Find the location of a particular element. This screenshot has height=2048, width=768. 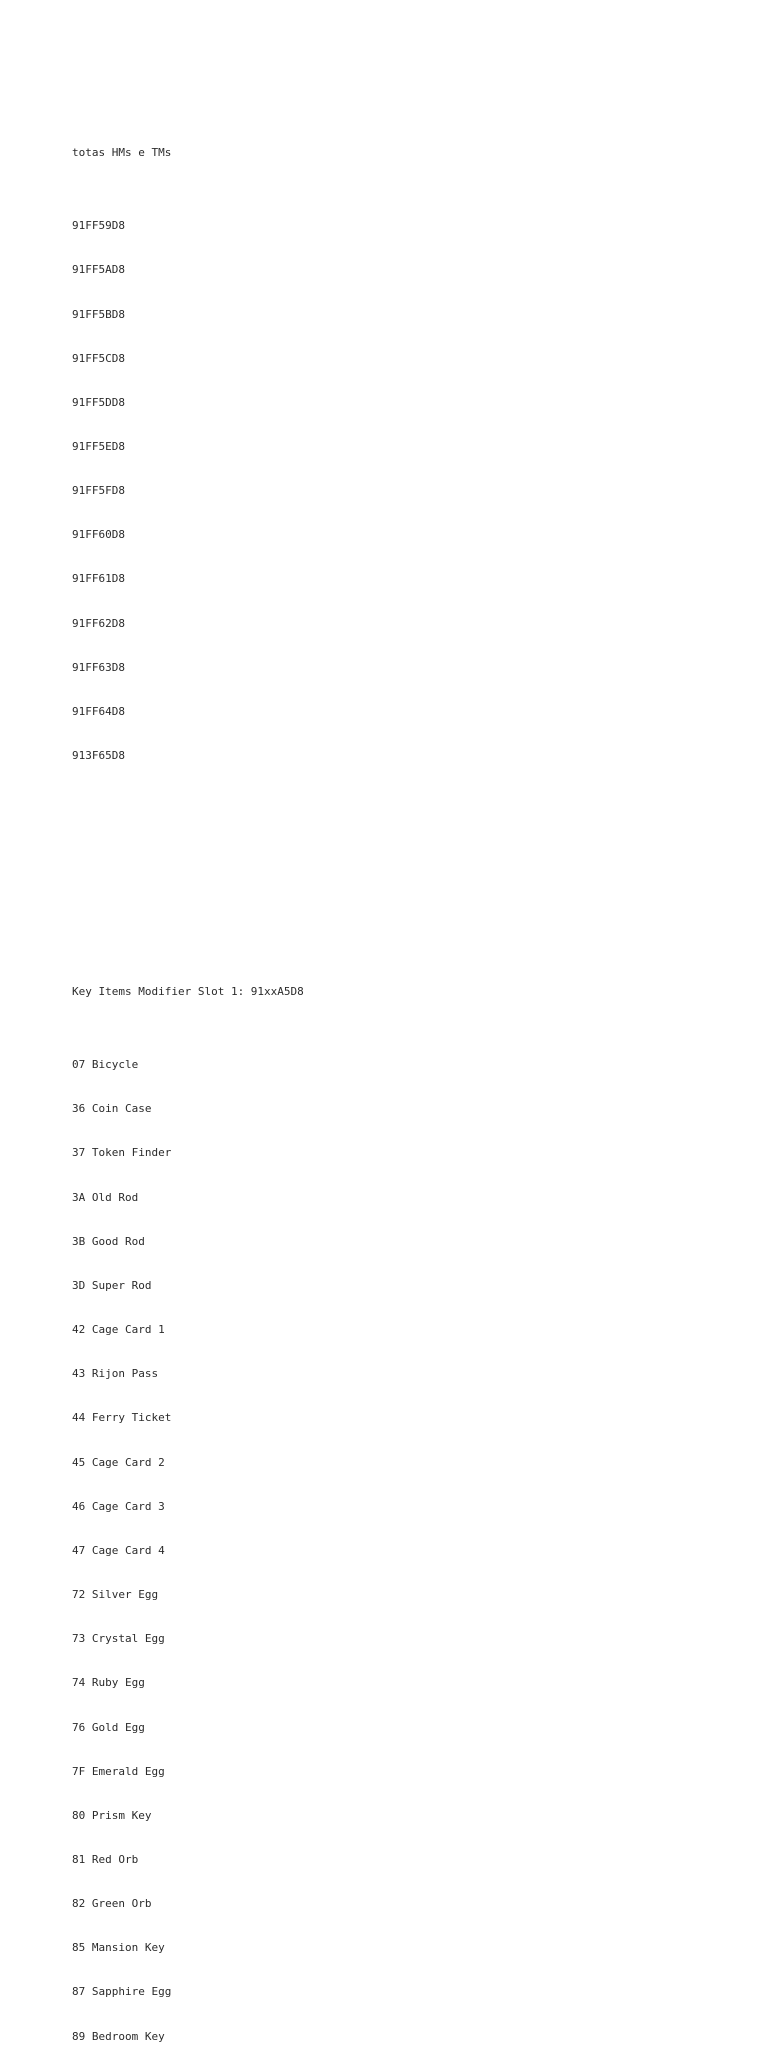

code-line: 91FF5BD8 is located at coordinates (98, 314).